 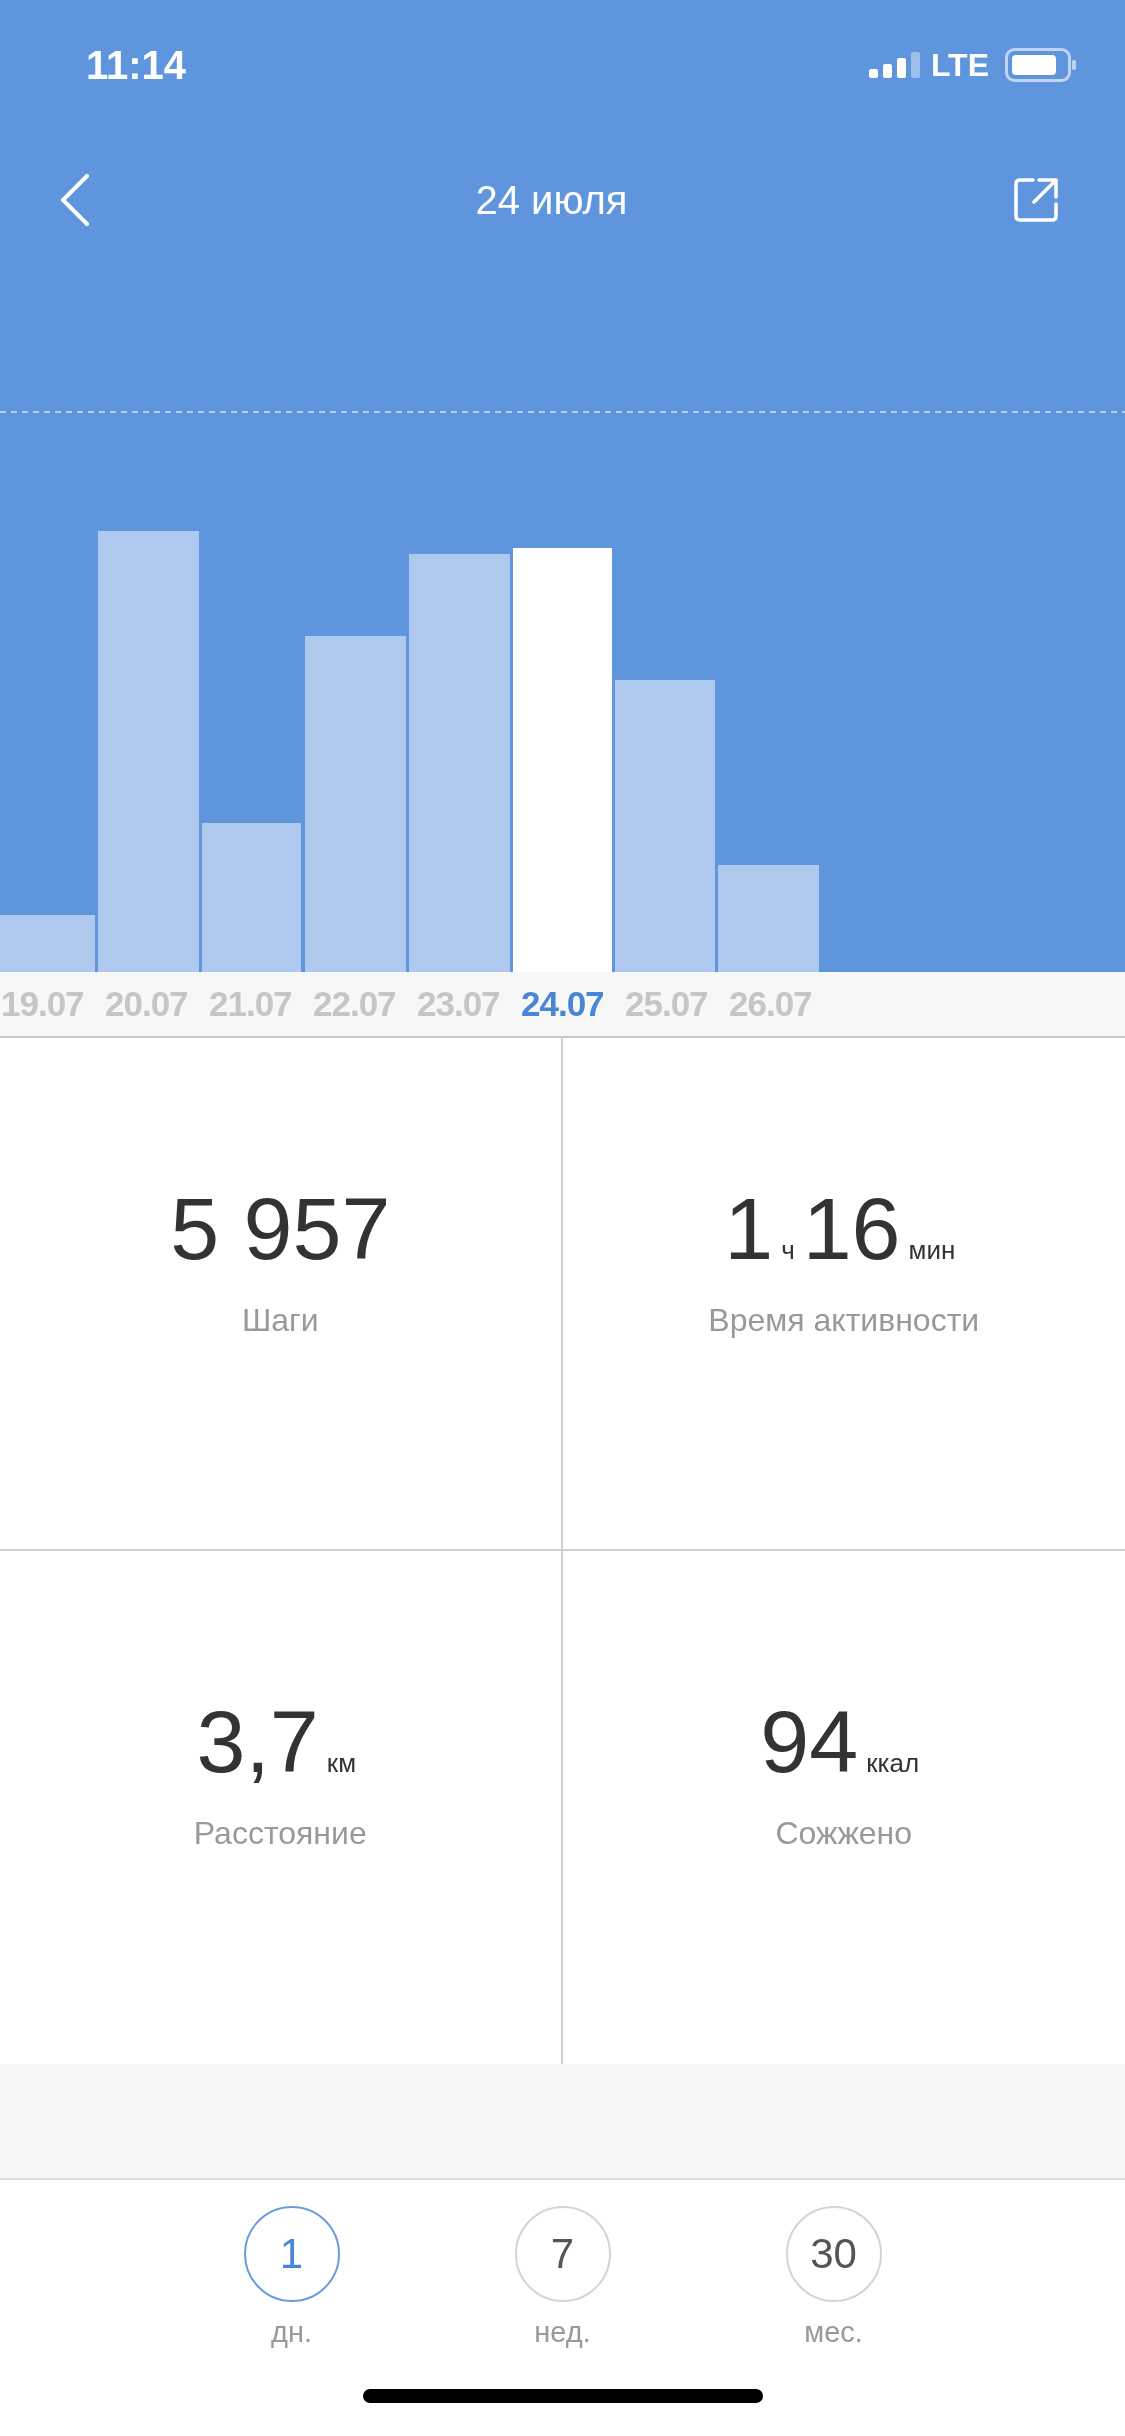 What do you see at coordinates (894, 65) in the screenshot?
I see `signal-icon` at bounding box center [894, 65].